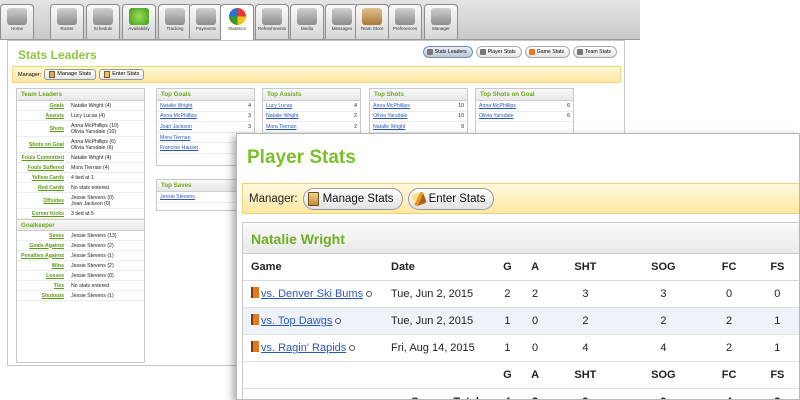 The width and height of the screenshot is (800, 400). I want to click on list-item: Olivia Yarsdale 10, so click(418, 117).